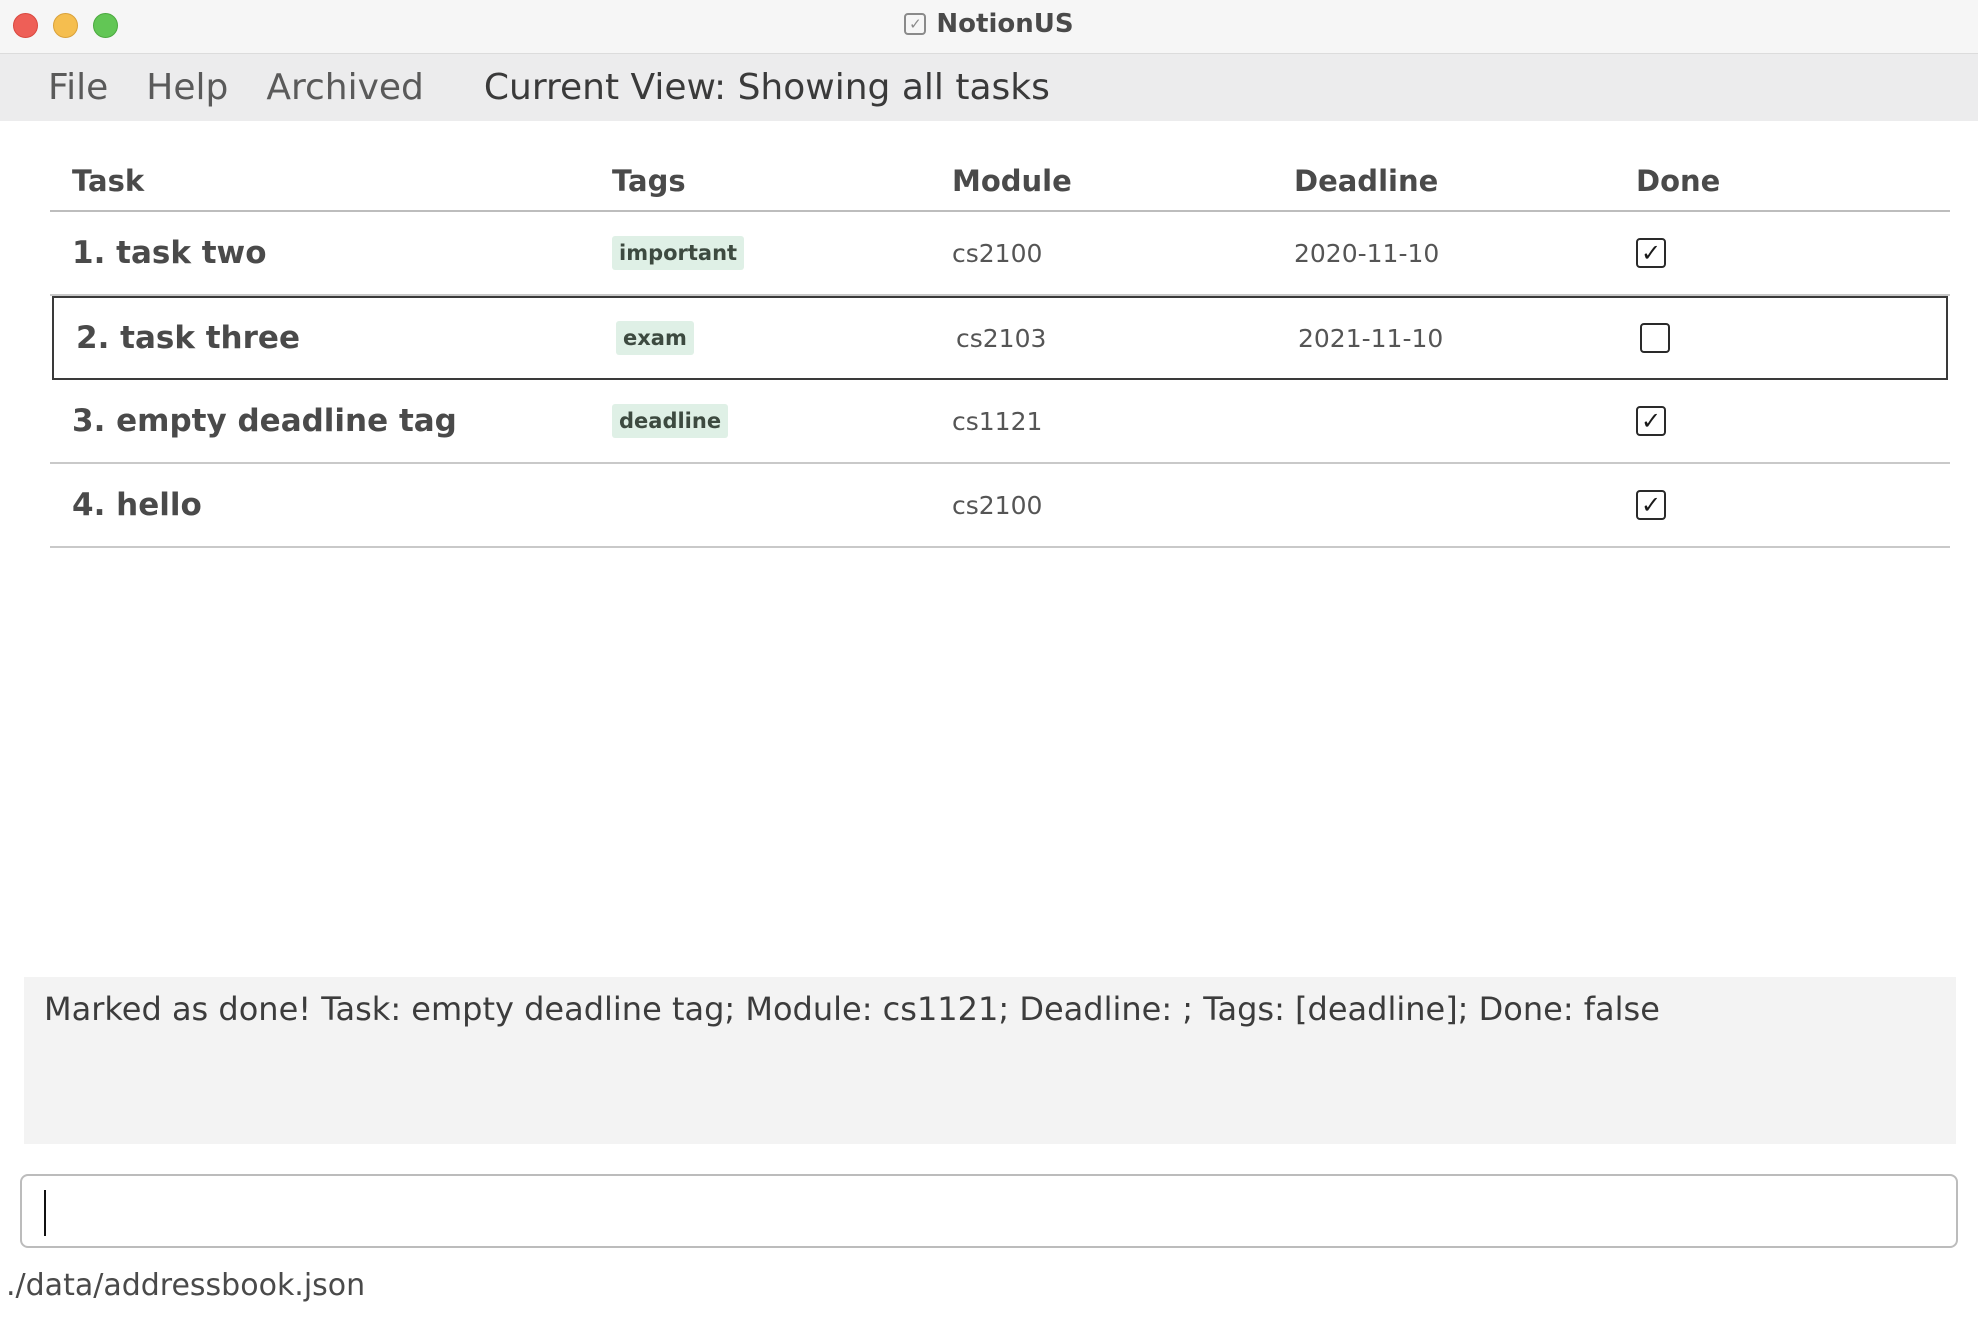  What do you see at coordinates (264, 421) in the screenshot?
I see `task-name: 3. empty deadline tag` at bounding box center [264, 421].